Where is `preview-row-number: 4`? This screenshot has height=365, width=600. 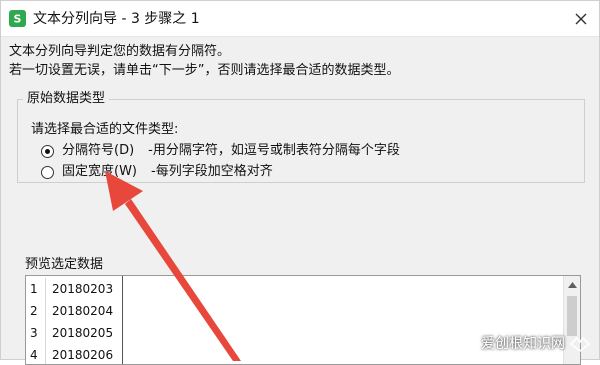
preview-row-number: 4 is located at coordinates (34, 355).